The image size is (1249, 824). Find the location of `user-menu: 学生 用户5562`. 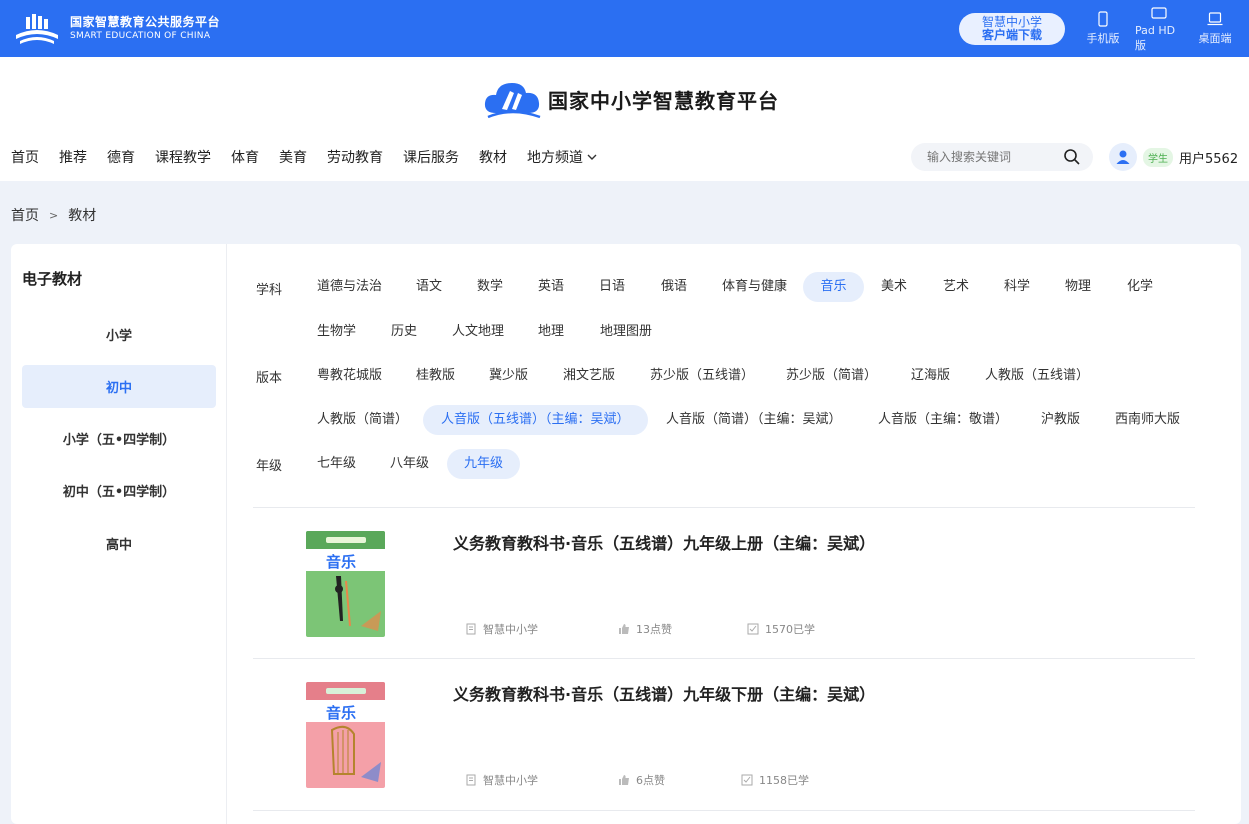

user-menu: 学生 用户5562 is located at coordinates (1173, 157).